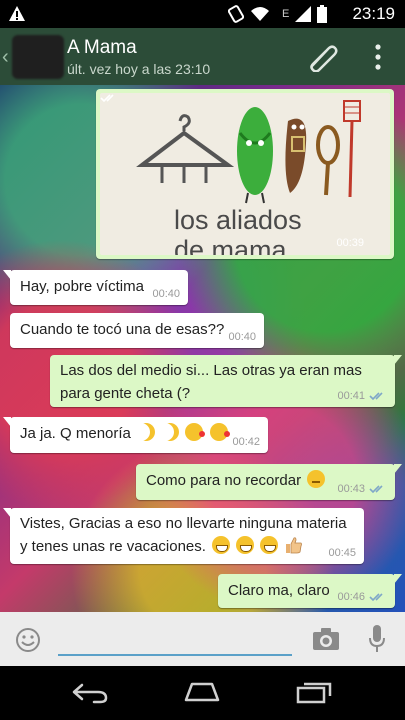  What do you see at coordinates (202, 14) in the screenshot?
I see `status-bar: E 23:19` at bounding box center [202, 14].